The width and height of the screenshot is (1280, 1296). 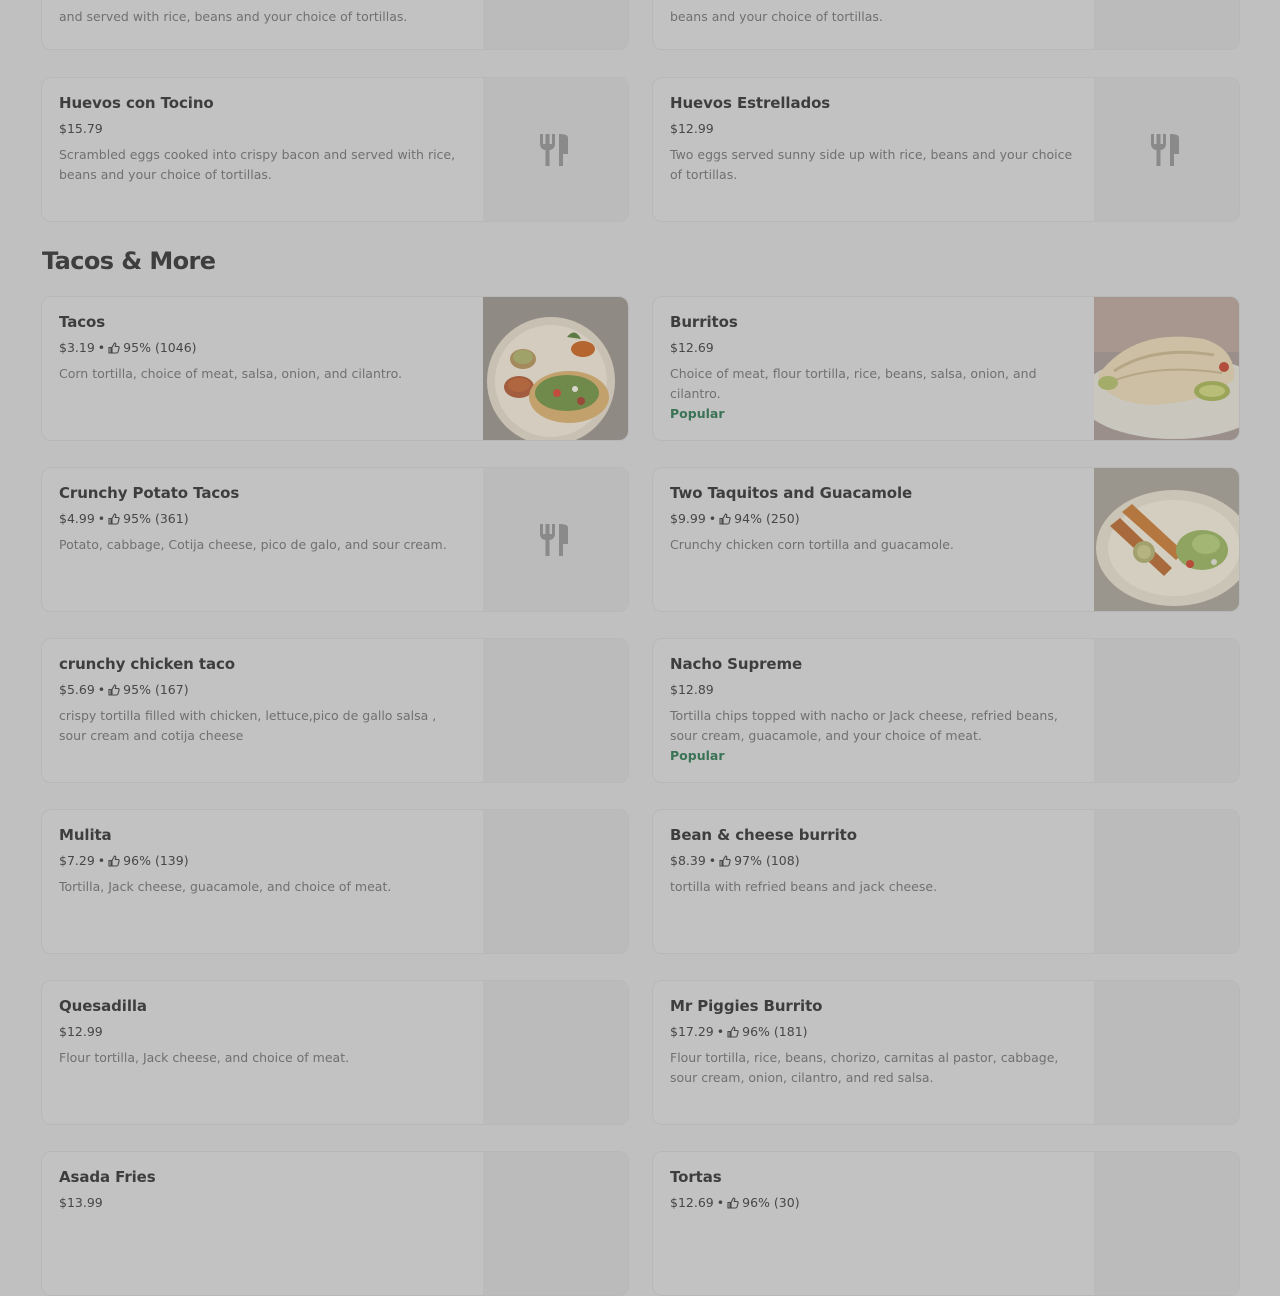 What do you see at coordinates (782, 518) in the screenshot?
I see `menu-item-rating-count: (250)` at bounding box center [782, 518].